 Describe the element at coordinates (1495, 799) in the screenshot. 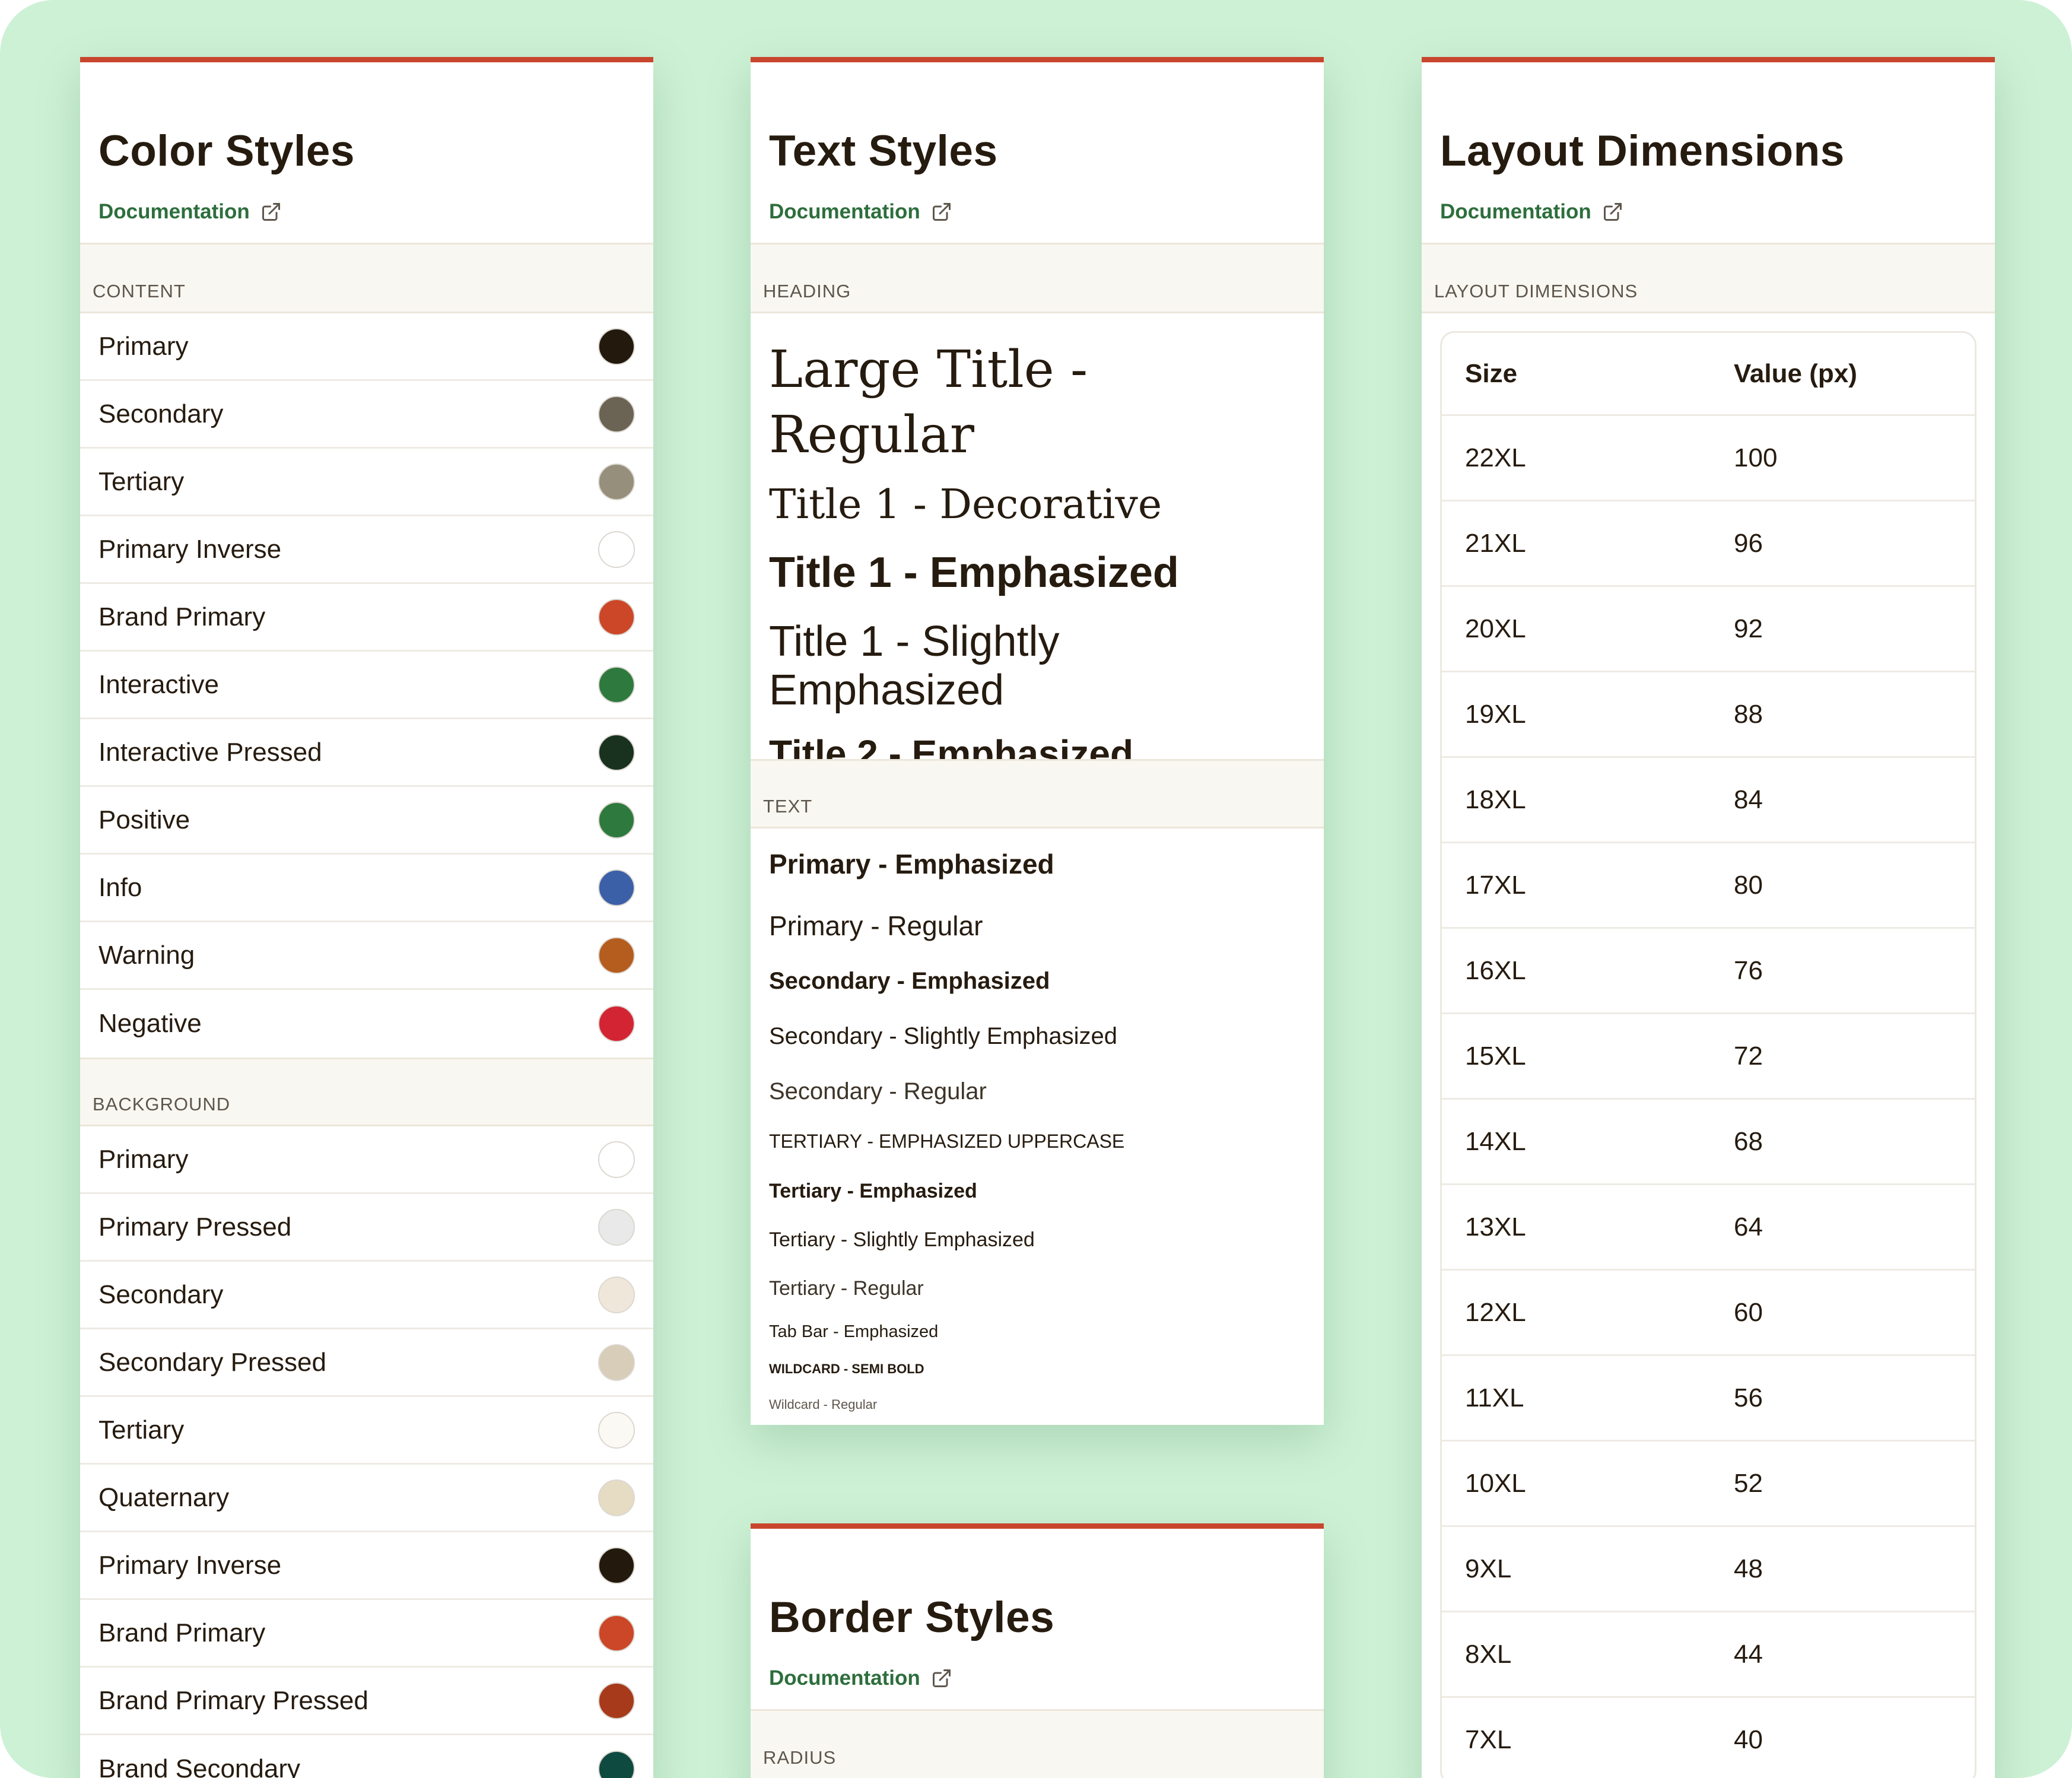

I see `size-cell: 18XL` at that location.